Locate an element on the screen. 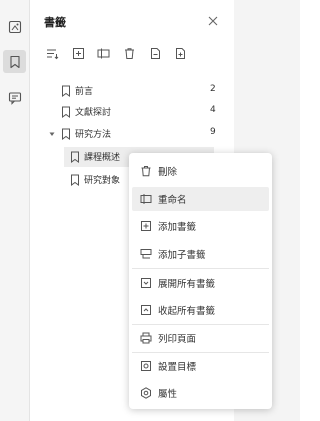 The width and height of the screenshot is (320, 421). menu-item-label: 設置目標 is located at coordinates (177, 367).